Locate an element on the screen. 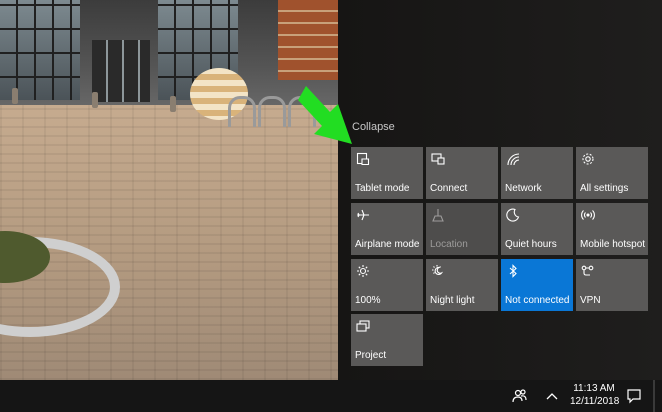 Image resolution: width=662 pixels, height=412 pixels. network-icon is located at coordinates (513, 159).